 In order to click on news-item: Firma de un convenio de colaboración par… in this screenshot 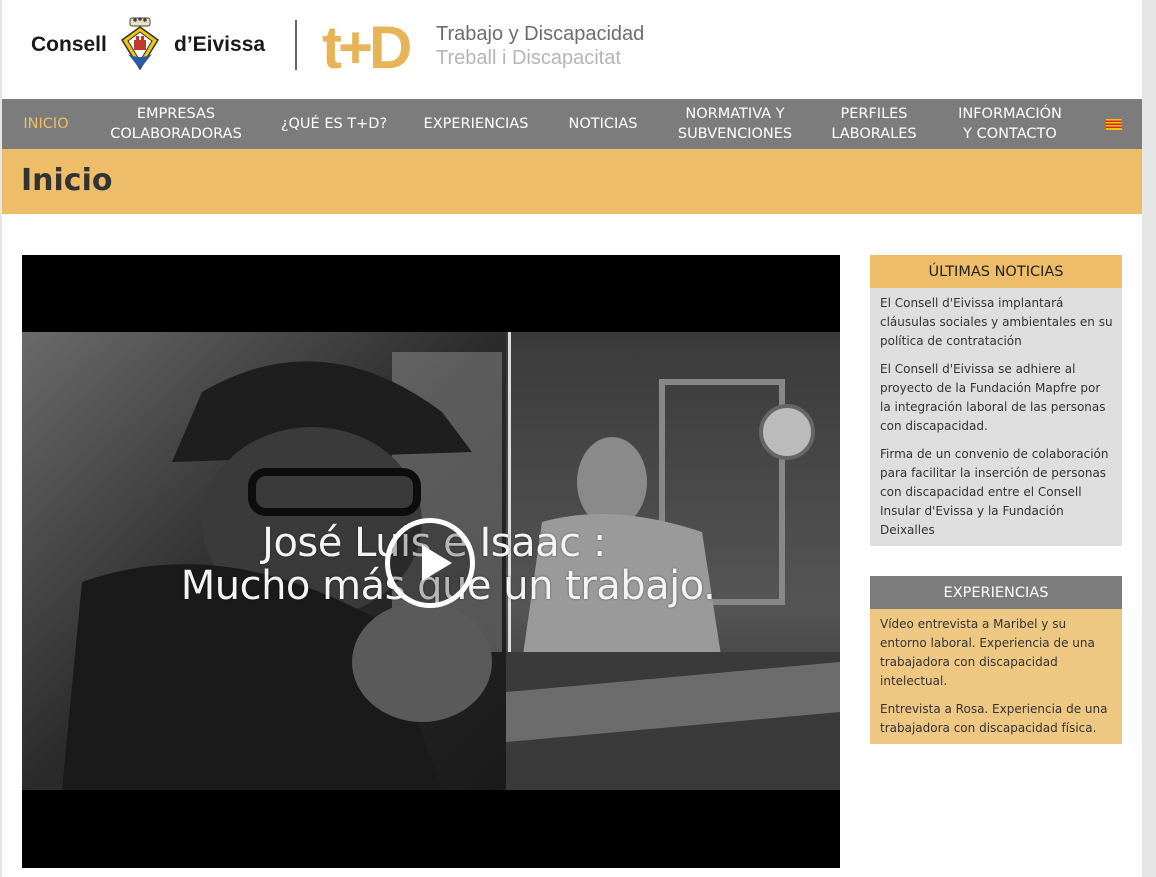, I will do `click(996, 492)`.